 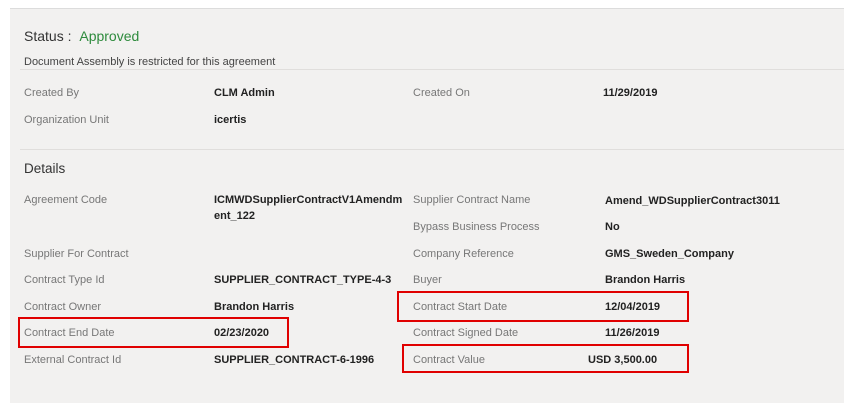 I want to click on created-by-label: Created By, so click(x=52, y=93).